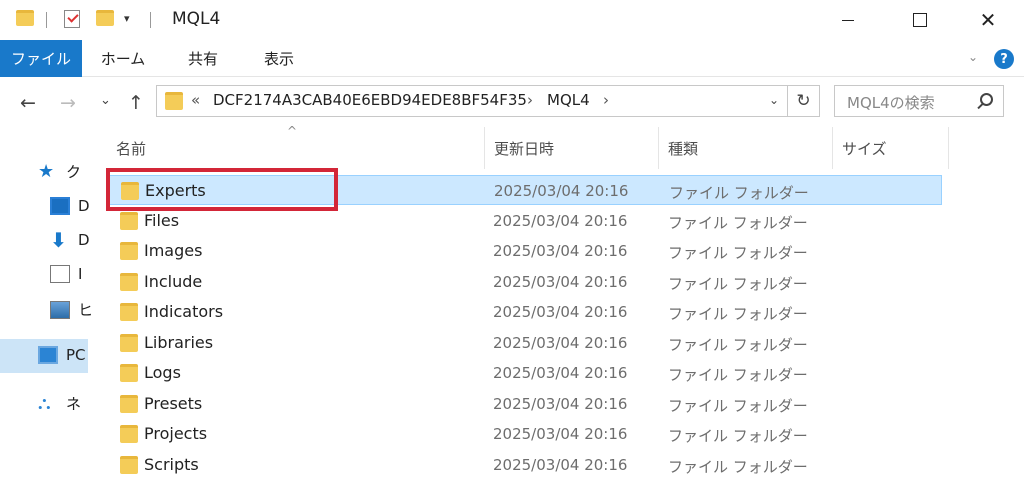  I want to click on nav-item-pictures: ヒ, so click(71, 309).